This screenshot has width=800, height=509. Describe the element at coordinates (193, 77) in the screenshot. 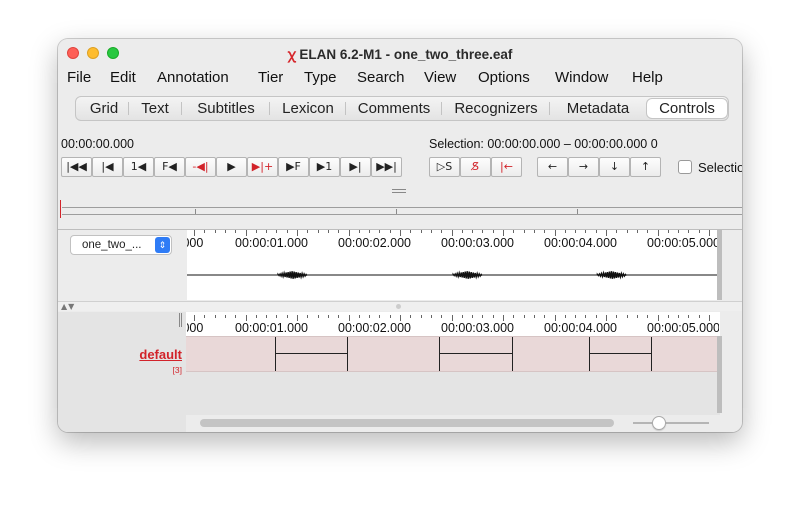

I see `menu-annotation: Annotation` at that location.